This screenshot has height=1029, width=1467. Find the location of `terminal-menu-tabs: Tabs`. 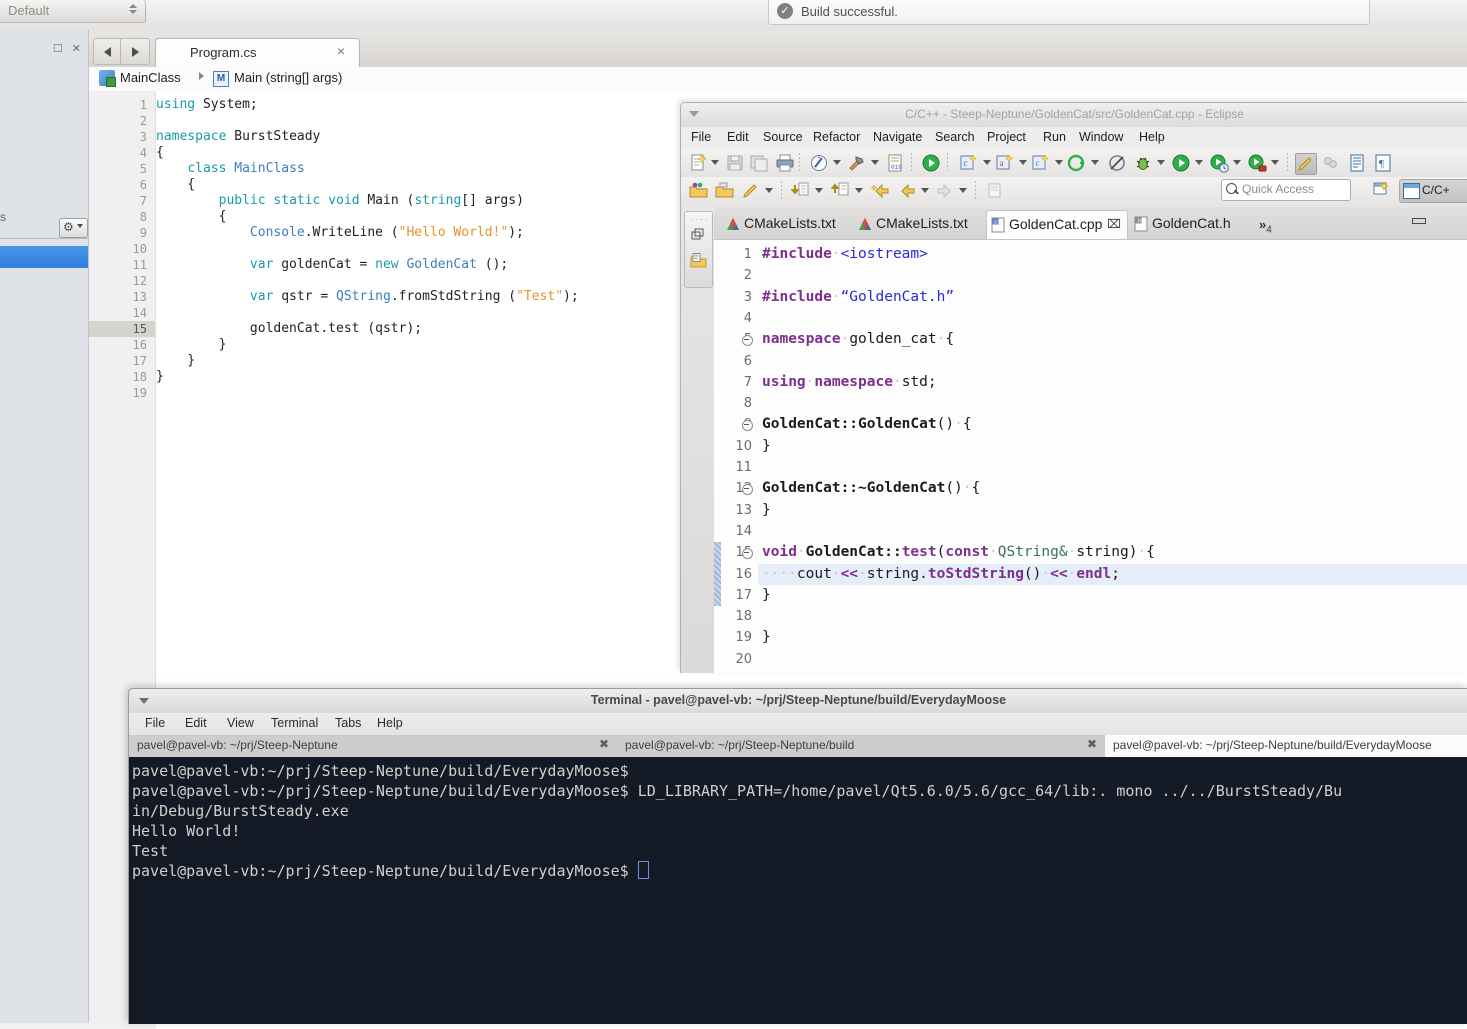

terminal-menu-tabs: Tabs is located at coordinates (348, 723).